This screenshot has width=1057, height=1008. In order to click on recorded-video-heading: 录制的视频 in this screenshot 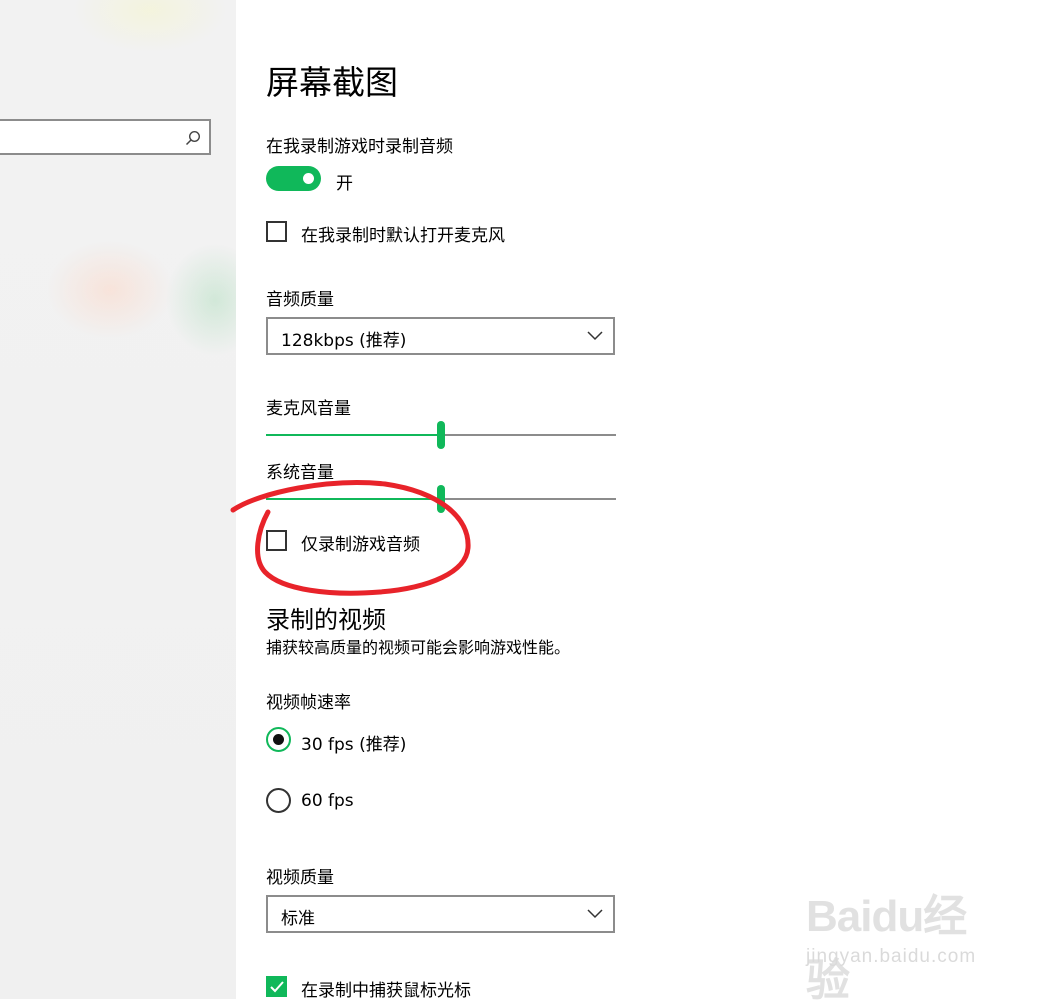, I will do `click(326, 620)`.